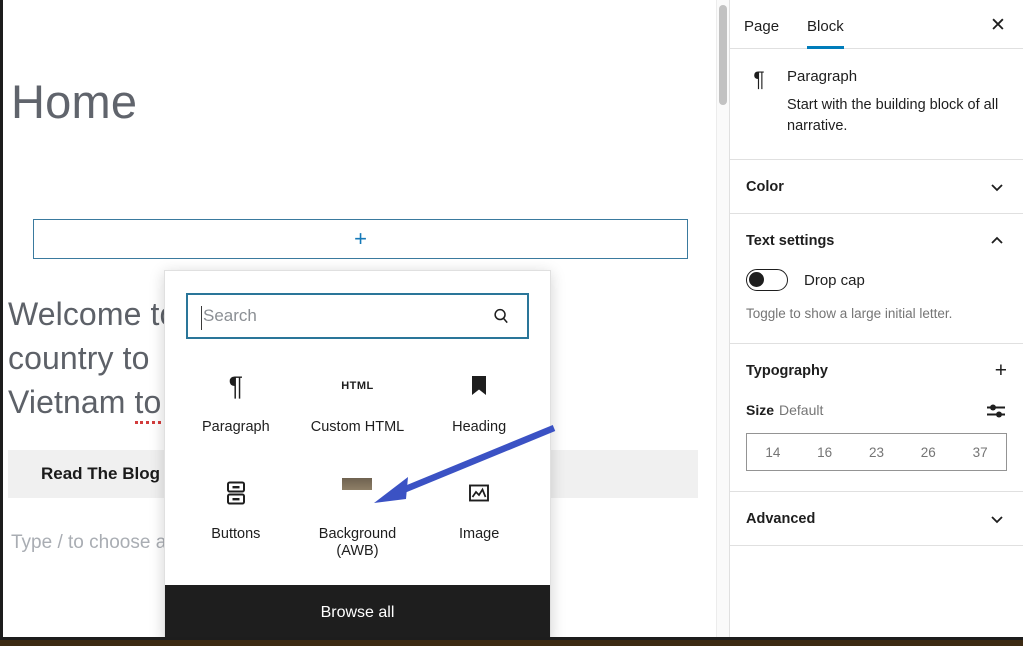 Image resolution: width=1023 pixels, height=646 pixels. What do you see at coordinates (790, 240) in the screenshot?
I see `panel-text-settings-title: Text settings` at bounding box center [790, 240].